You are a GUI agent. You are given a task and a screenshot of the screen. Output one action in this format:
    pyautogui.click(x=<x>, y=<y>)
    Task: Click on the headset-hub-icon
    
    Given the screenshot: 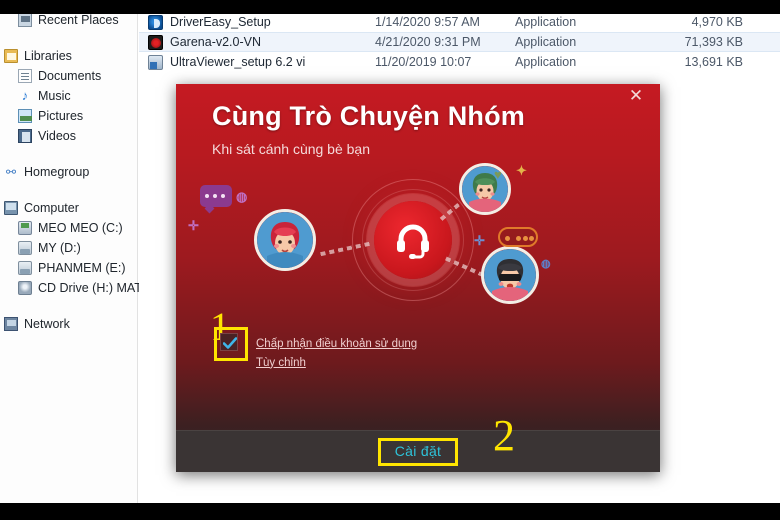 What is the action you would take?
    pyautogui.click(x=413, y=239)
    